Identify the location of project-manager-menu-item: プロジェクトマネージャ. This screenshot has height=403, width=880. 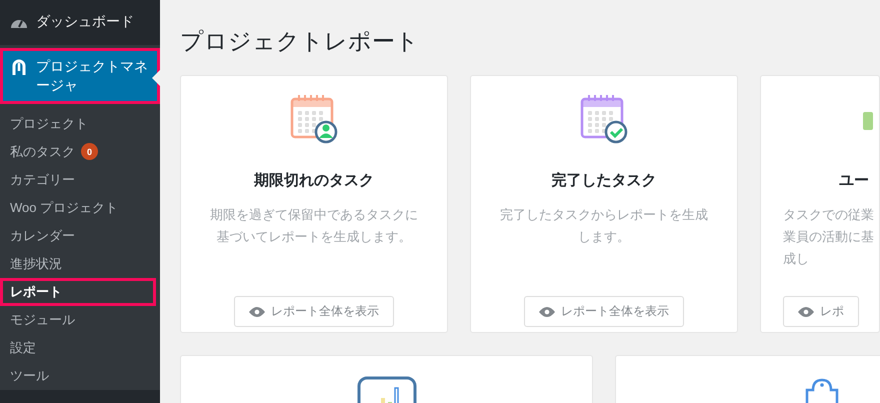
(80, 76).